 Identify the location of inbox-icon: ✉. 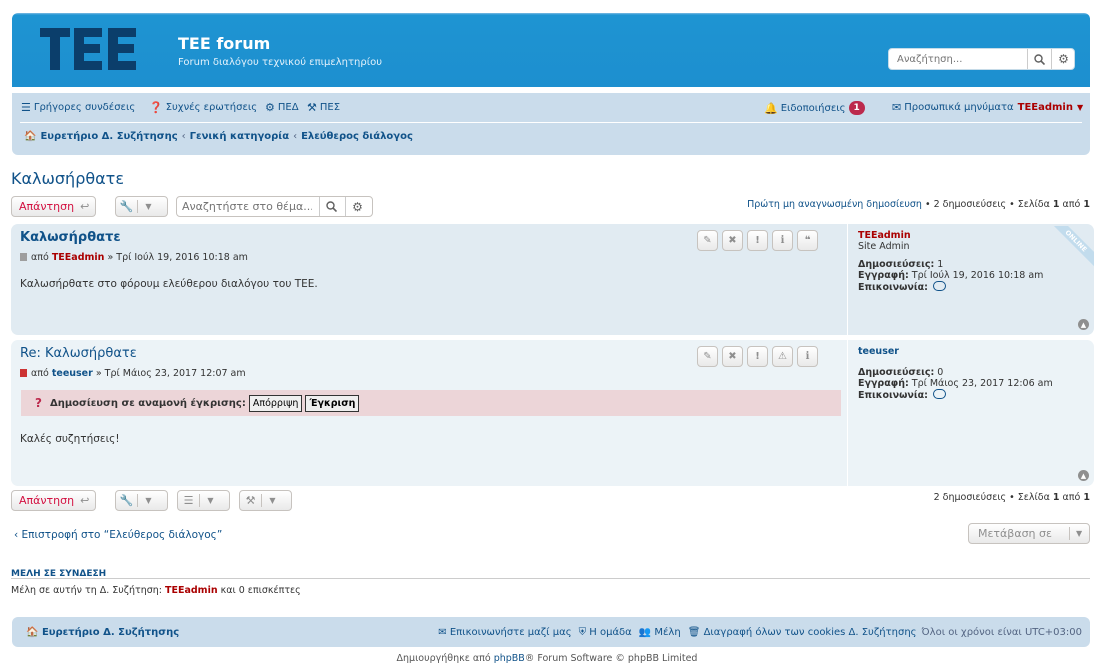
(897, 107).